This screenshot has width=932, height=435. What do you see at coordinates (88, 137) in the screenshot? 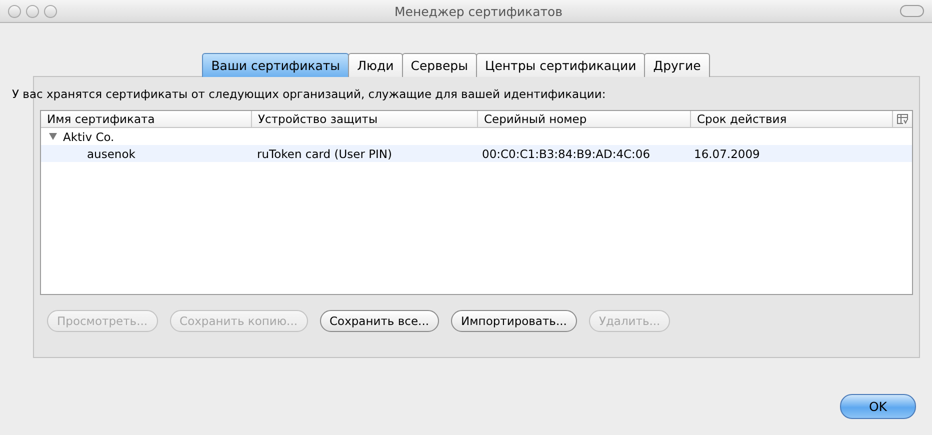
I see `group-name: Aktiv Co.` at bounding box center [88, 137].